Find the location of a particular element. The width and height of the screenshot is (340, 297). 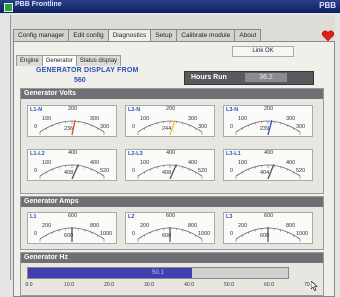

amps-gauge: L3 200 600 800 0 1000 600 is located at coordinates (268, 228).